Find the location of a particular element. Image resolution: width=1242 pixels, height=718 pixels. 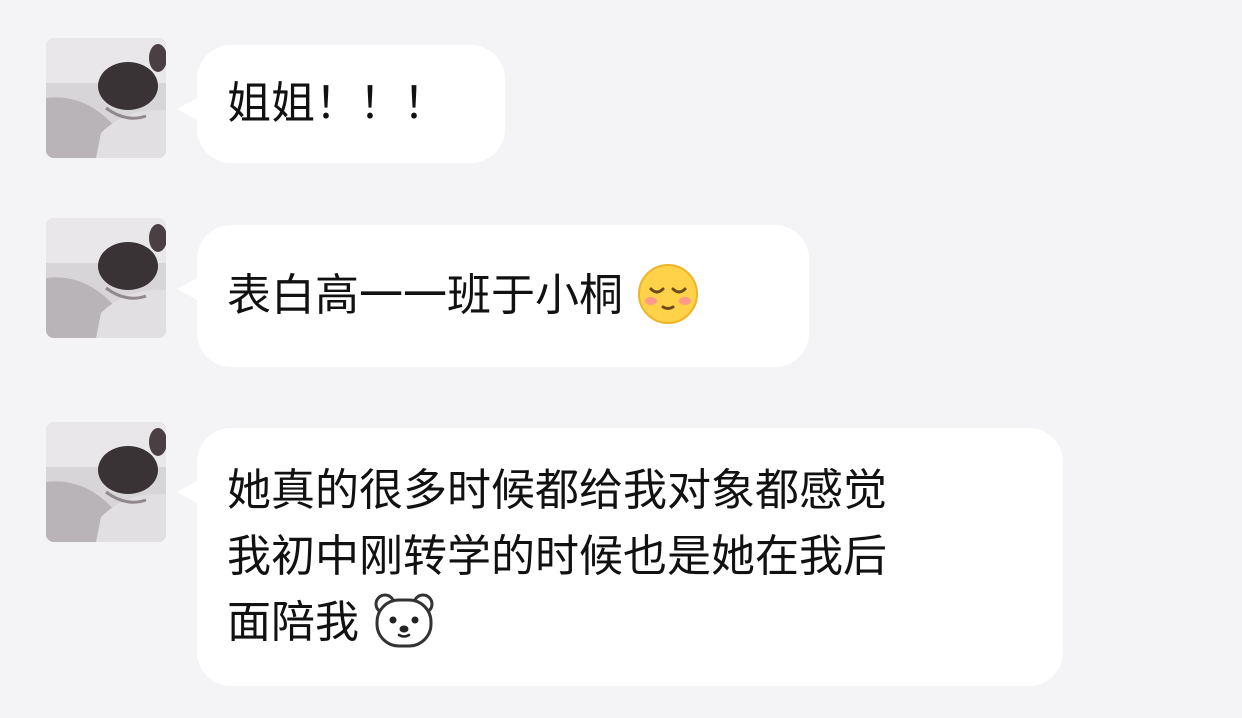

message-bubble: 姐姐！！！ is located at coordinates (341, 104).